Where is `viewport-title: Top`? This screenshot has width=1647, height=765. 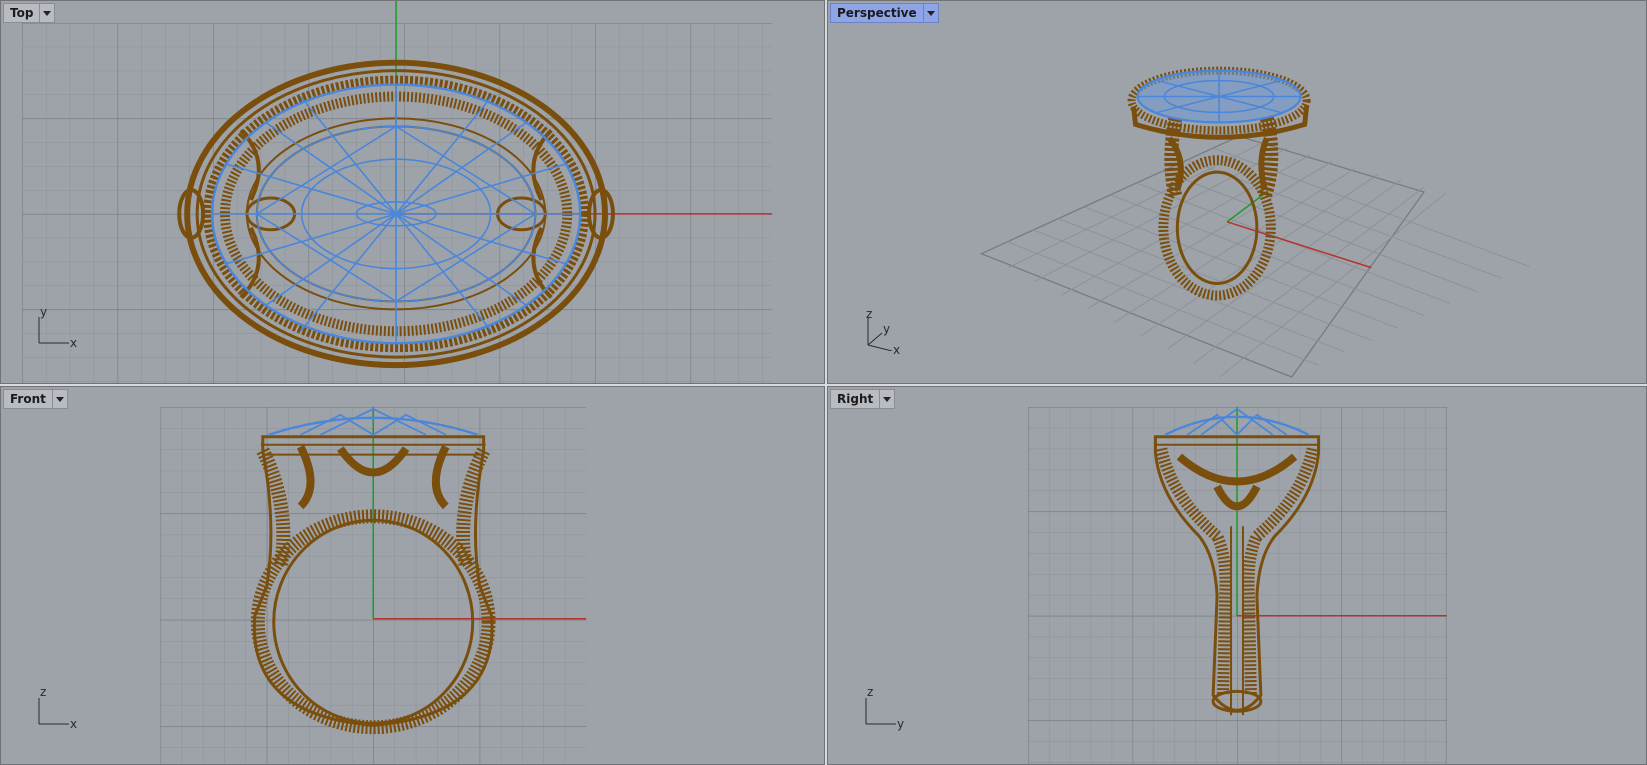
viewport-title: Top is located at coordinates (22, 13).